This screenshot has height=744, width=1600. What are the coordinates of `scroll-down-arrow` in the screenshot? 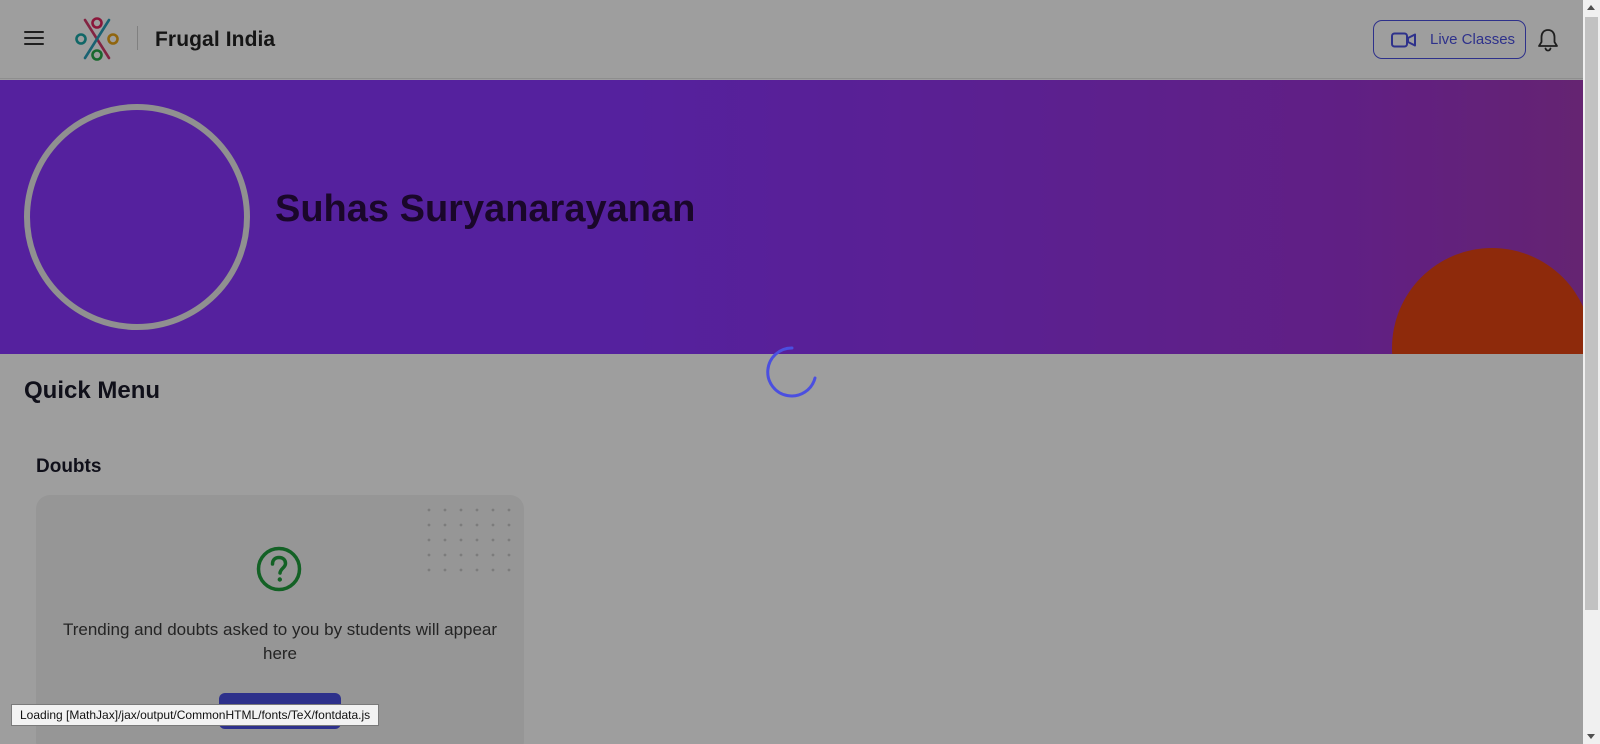 It's located at (1591, 736).